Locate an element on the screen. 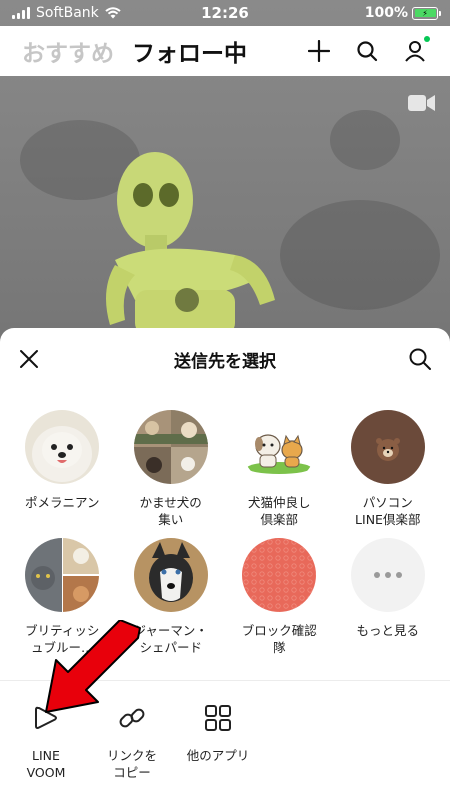 The height and width of the screenshot is (800, 450). action-label: LINE is located at coordinates (46, 755).